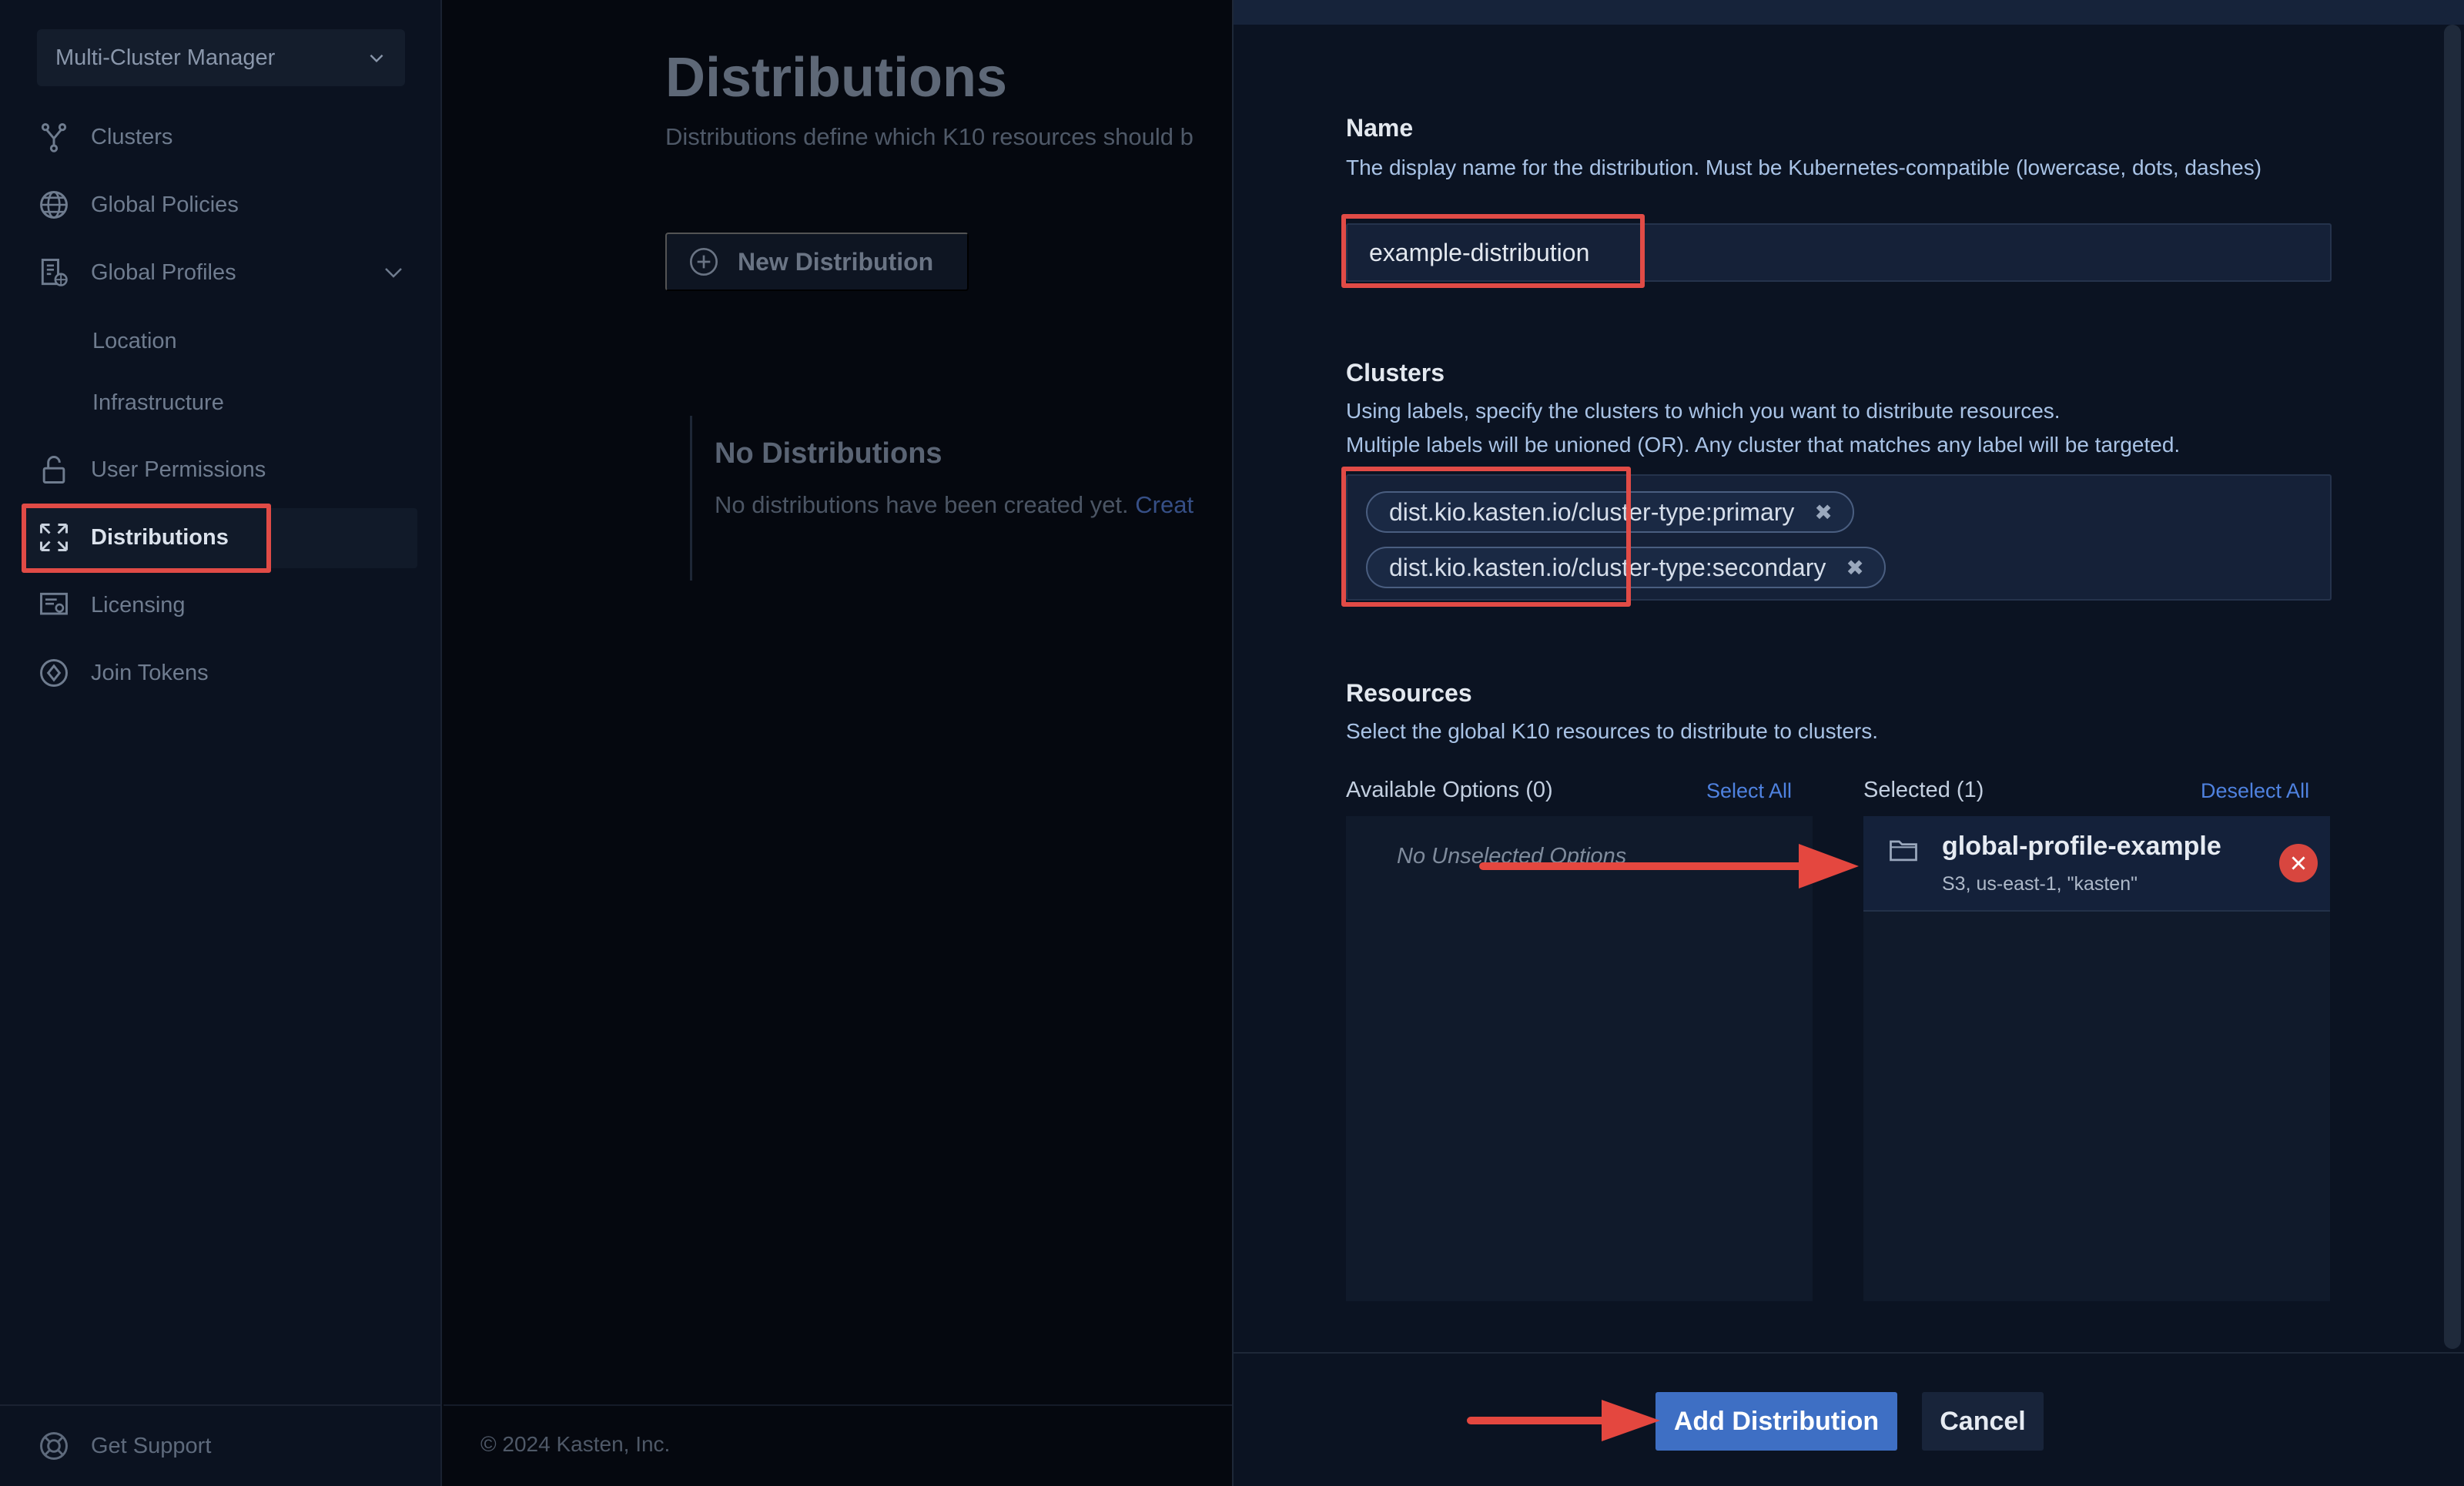 This screenshot has width=2464, height=1486. I want to click on clusters-label: Clusters, so click(1395, 373).